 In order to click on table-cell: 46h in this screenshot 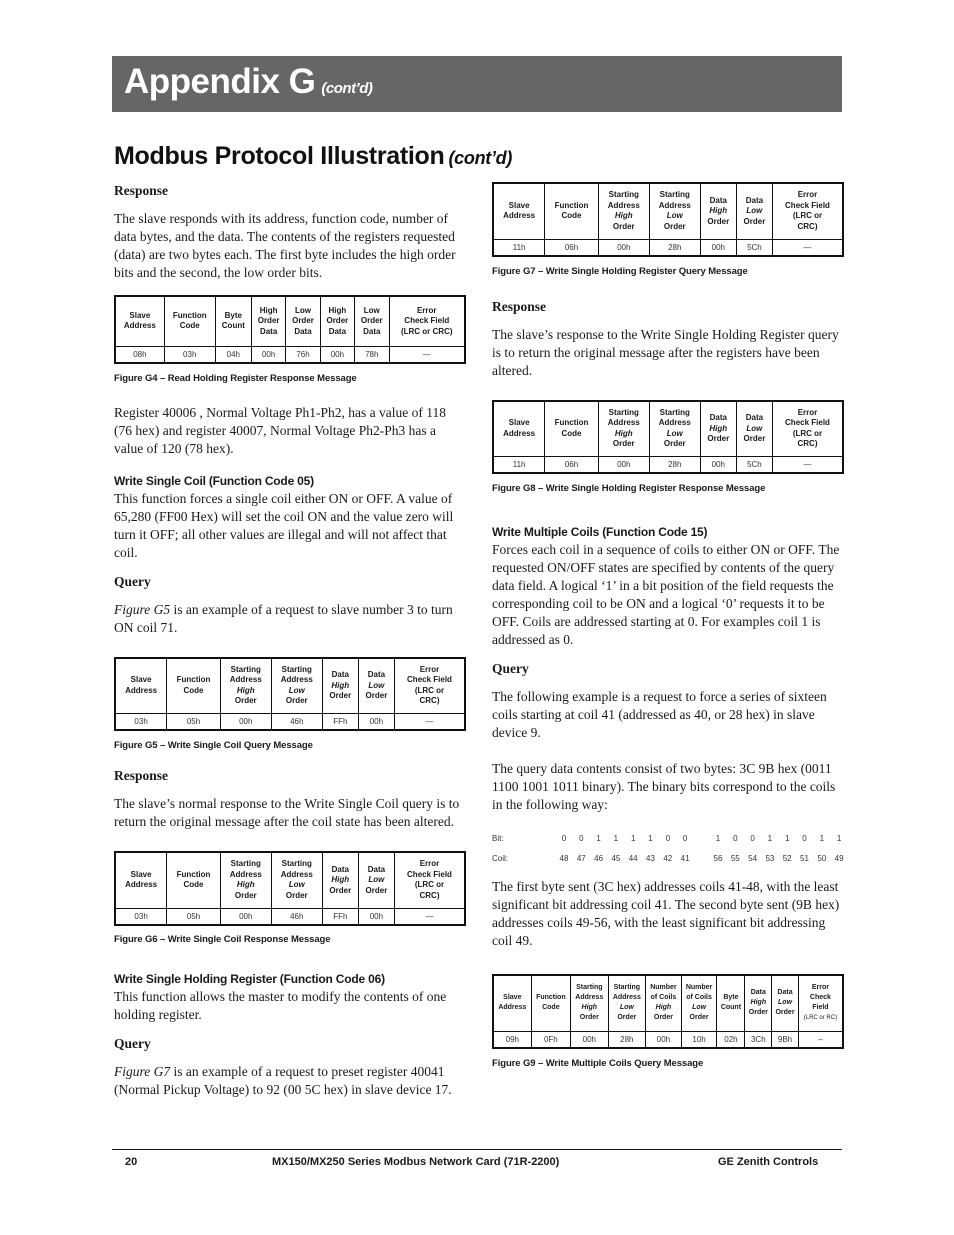, I will do `click(297, 721)`.